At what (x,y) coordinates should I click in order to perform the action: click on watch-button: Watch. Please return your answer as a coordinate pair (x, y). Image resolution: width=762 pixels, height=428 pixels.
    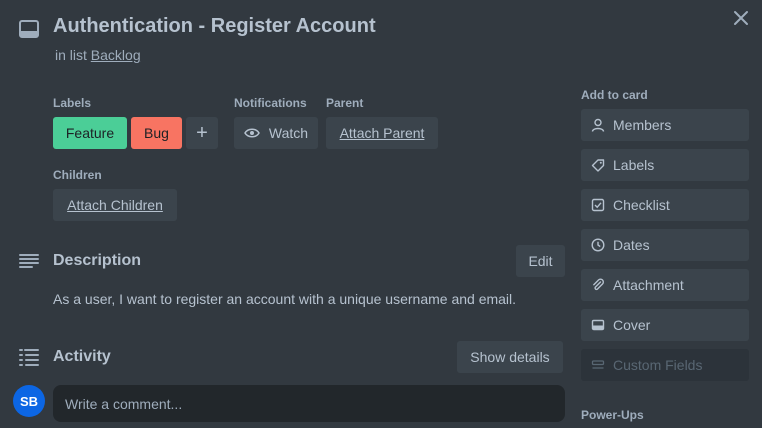
    Looking at the image, I should click on (276, 133).